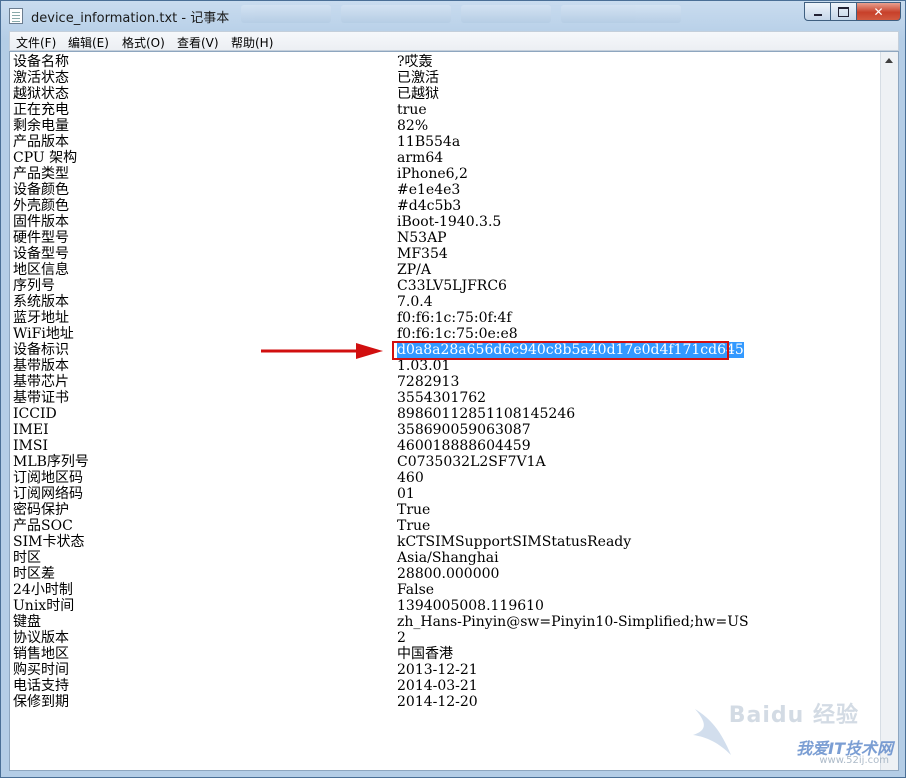  Describe the element at coordinates (471, 462) in the screenshot. I see `field-value: C0735032L2SF7V1A` at that location.